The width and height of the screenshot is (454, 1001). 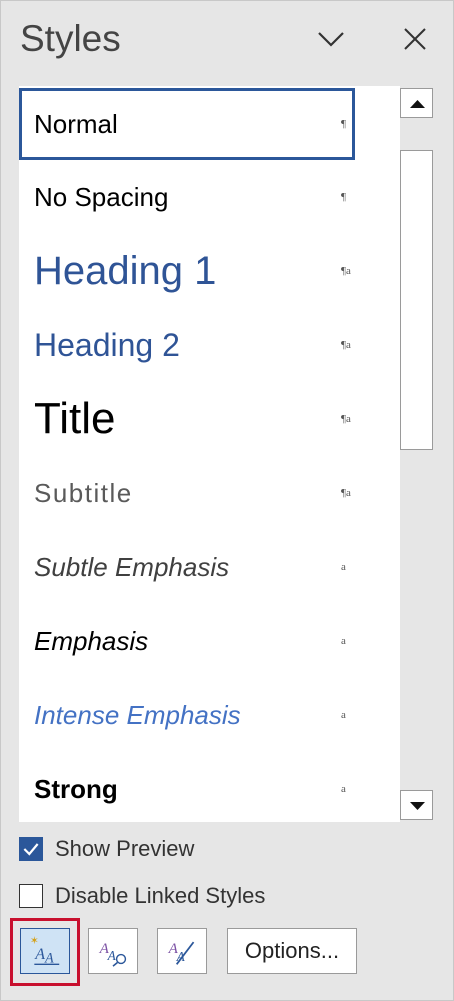 What do you see at coordinates (137, 714) in the screenshot?
I see `style-name: Intense Emphasis` at bounding box center [137, 714].